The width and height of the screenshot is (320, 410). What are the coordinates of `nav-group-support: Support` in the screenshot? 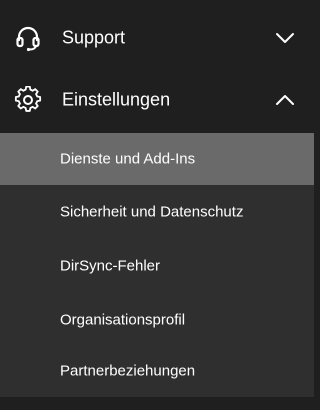 It's located at (157, 38).